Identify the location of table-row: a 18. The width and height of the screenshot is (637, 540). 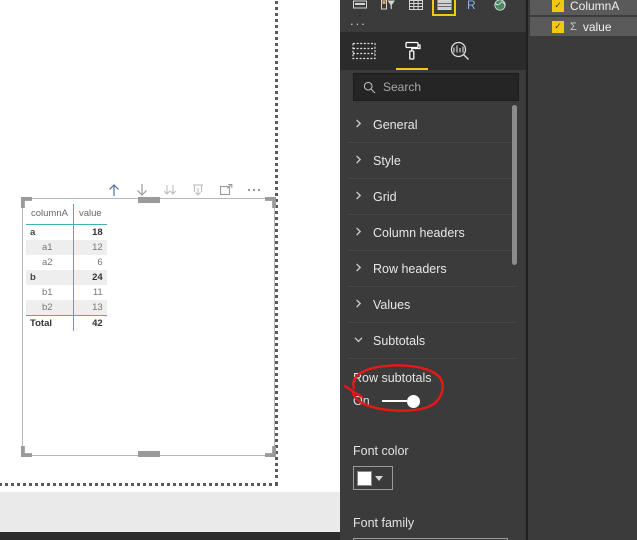
(66, 232).